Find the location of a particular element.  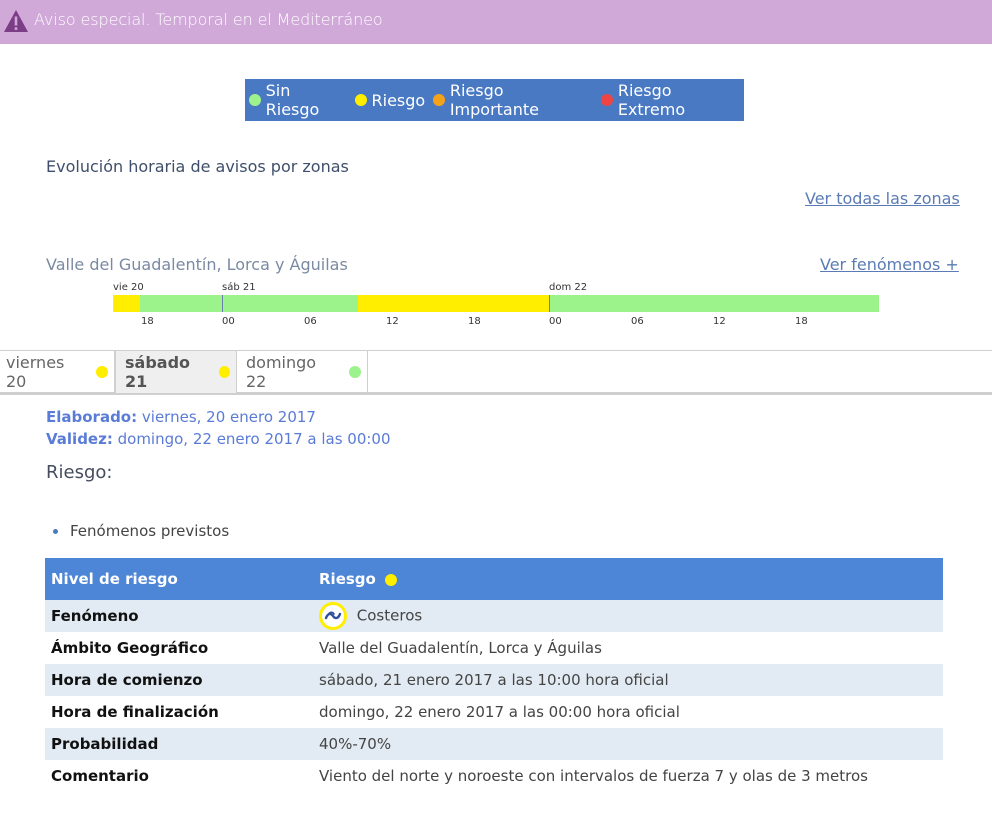

legend-label: Riesgo is located at coordinates (398, 100).